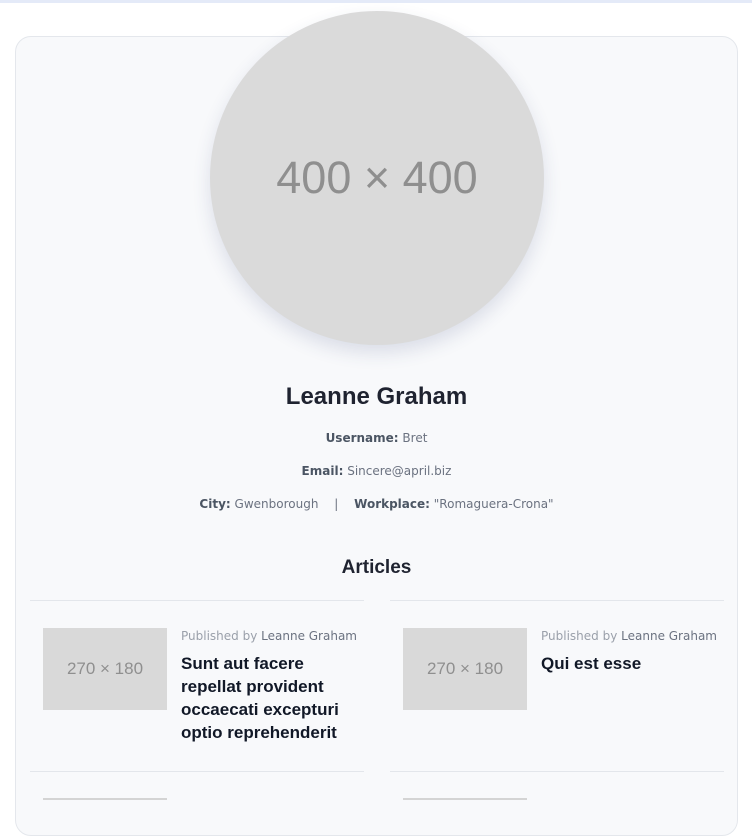 The height and width of the screenshot is (836, 752). What do you see at coordinates (376, 567) in the screenshot?
I see `articles-heading: Articles` at bounding box center [376, 567].